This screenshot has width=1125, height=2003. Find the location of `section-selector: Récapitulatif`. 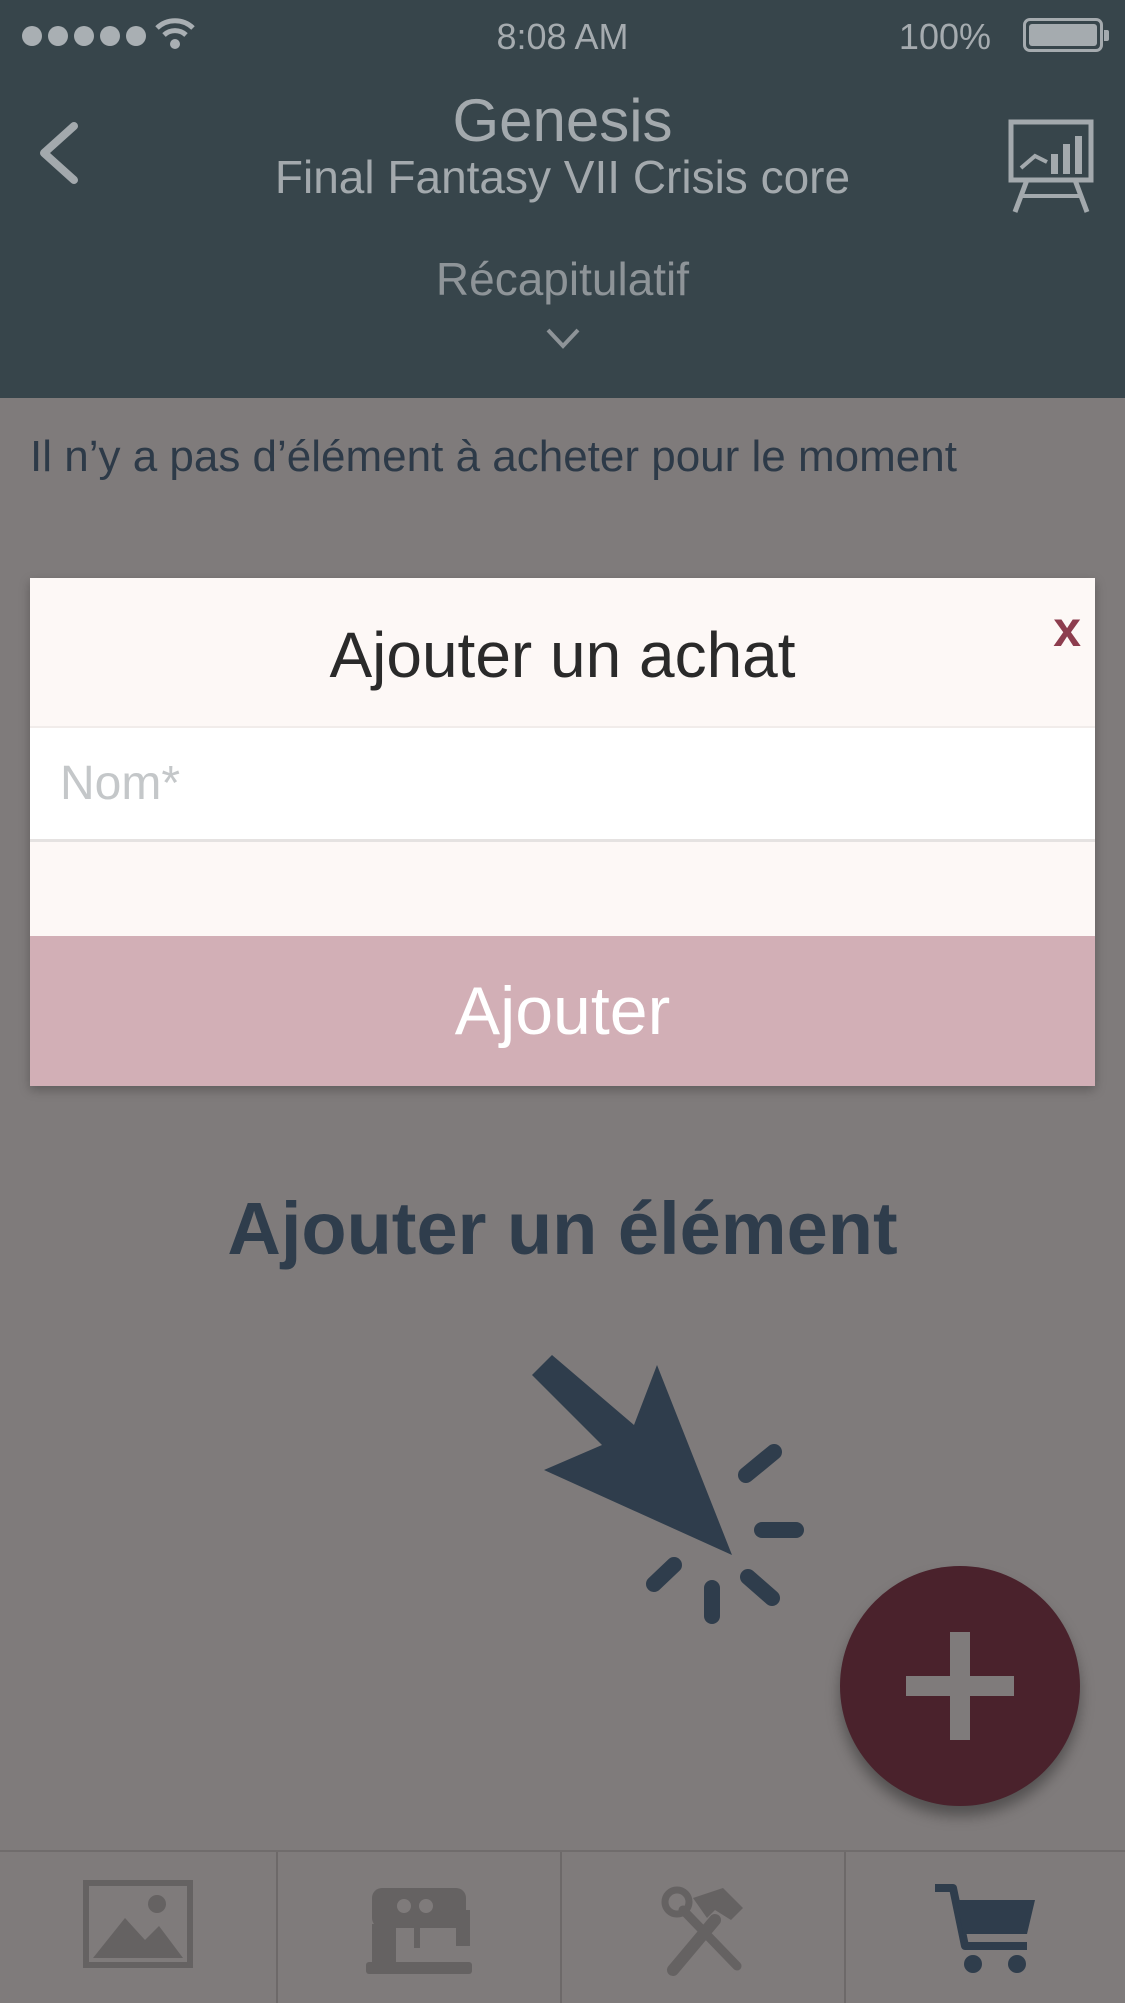

section-selector: Récapitulatif is located at coordinates (562, 279).